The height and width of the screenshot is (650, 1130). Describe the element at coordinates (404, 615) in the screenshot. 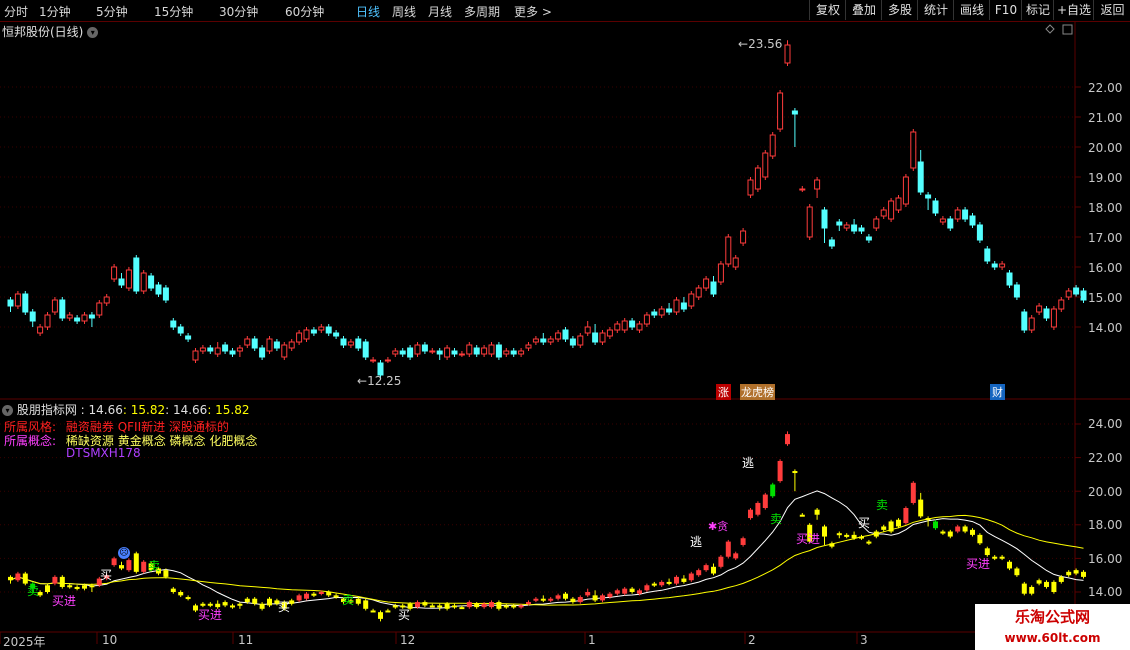

I see `buy-signal: 买` at that location.